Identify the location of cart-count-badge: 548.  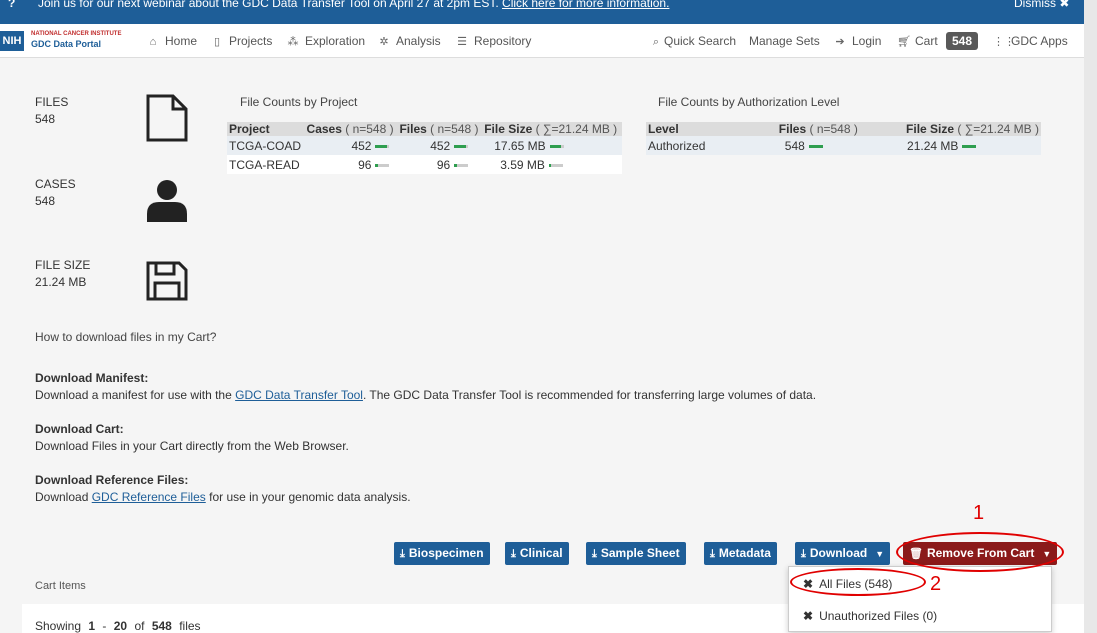
(962, 41).